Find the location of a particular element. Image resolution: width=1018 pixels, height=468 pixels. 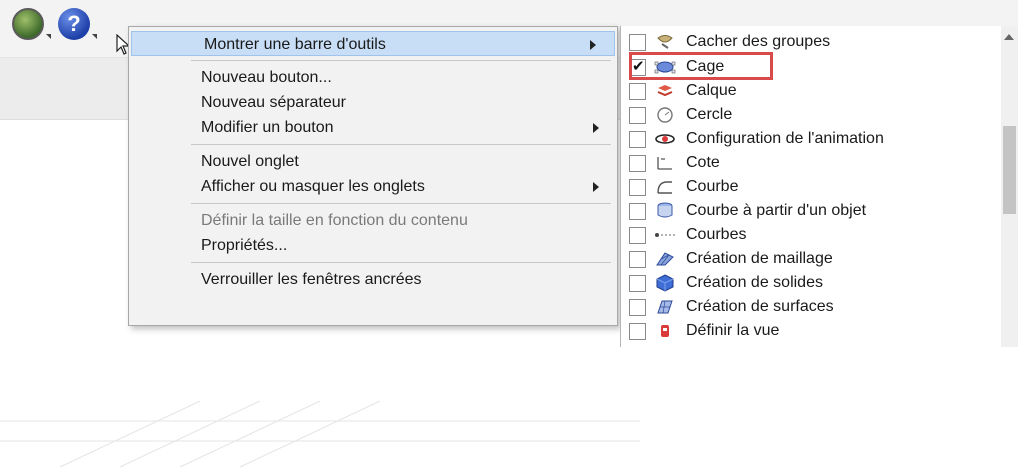

menu-item-show-hide-tabs: Afficher ou masquer les onglets is located at coordinates (373, 186).